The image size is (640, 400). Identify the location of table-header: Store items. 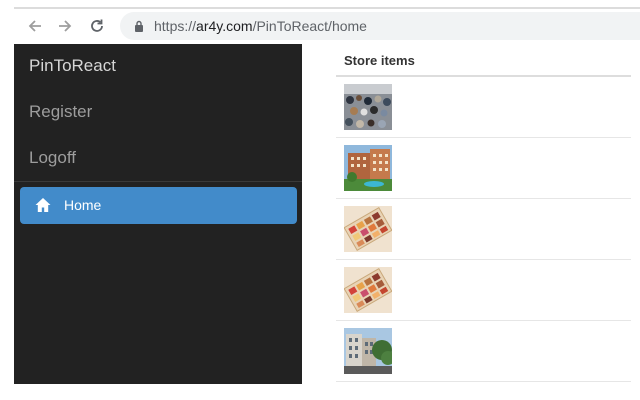
(483, 60).